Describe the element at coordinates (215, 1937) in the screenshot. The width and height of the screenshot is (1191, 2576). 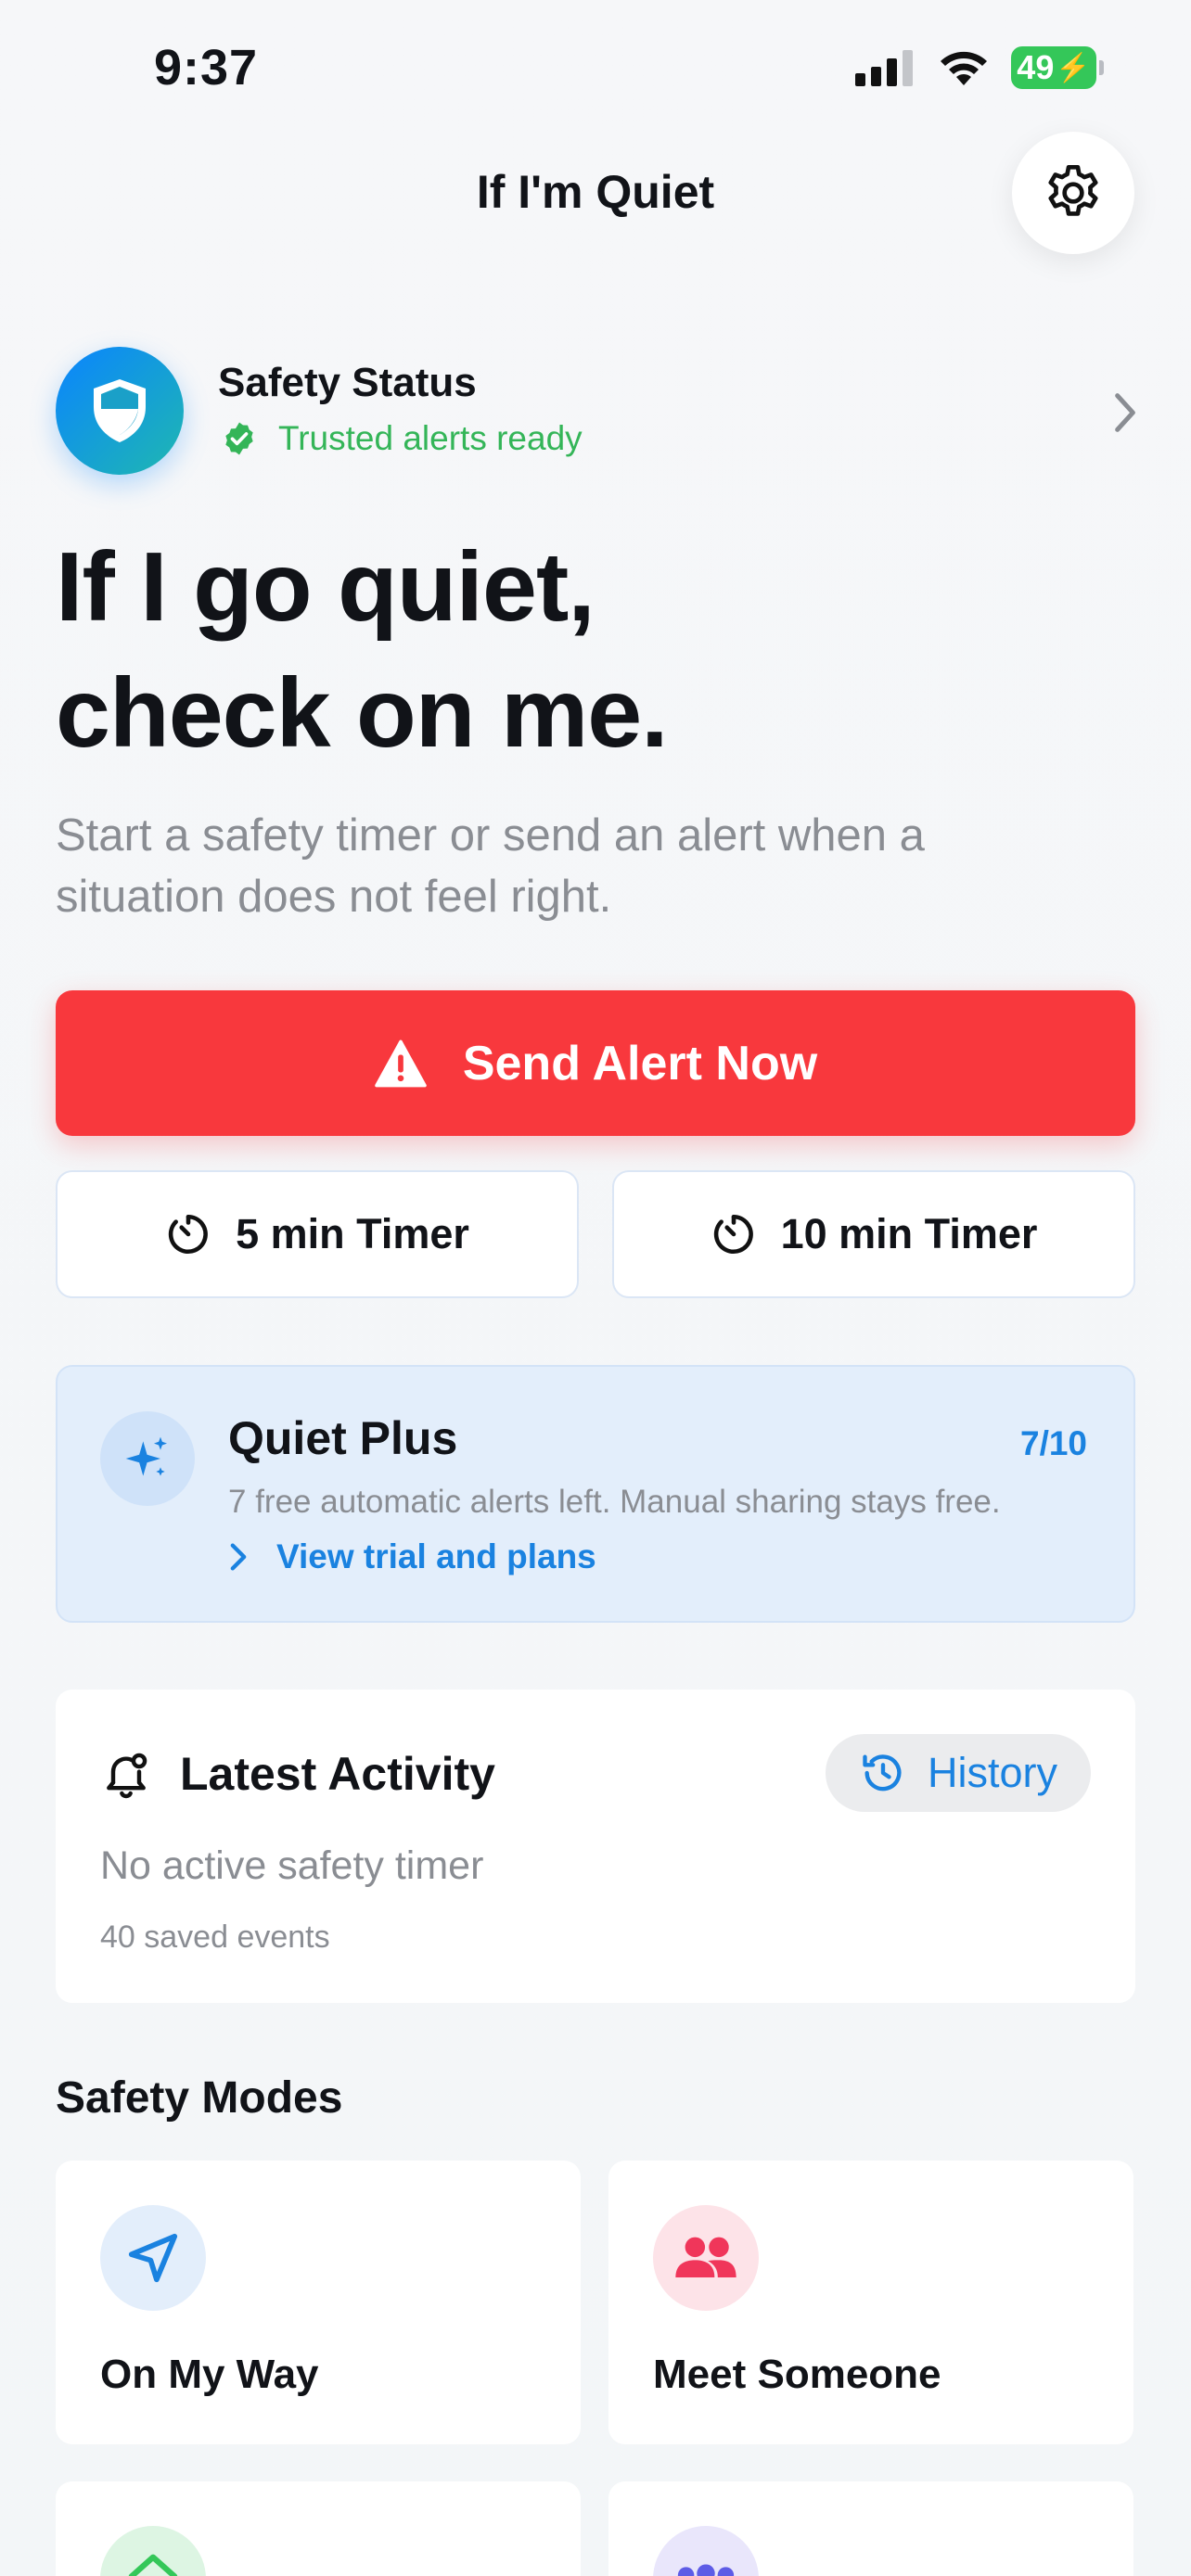
I see `saved-events-count: 40 saved events` at that location.